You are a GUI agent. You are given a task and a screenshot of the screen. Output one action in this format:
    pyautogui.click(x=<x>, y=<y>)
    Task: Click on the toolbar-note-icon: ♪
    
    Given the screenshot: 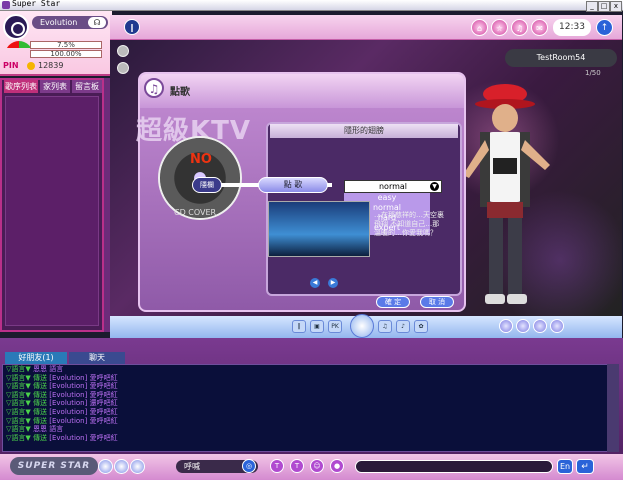 What is the action you would take?
    pyautogui.click(x=403, y=326)
    